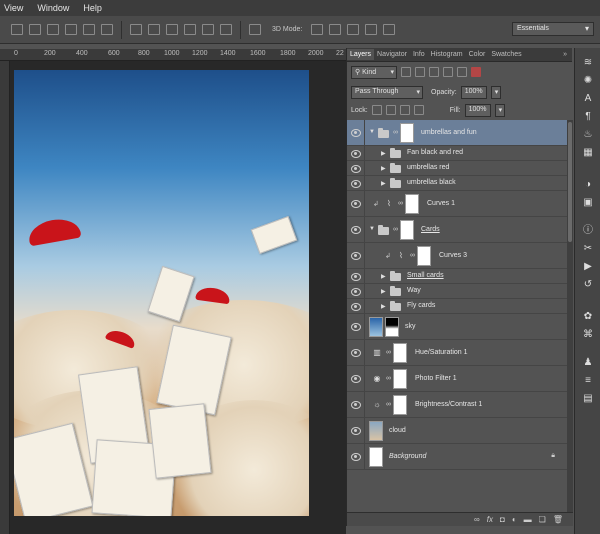  I want to click on layers-scrollbar, so click(570, 316).